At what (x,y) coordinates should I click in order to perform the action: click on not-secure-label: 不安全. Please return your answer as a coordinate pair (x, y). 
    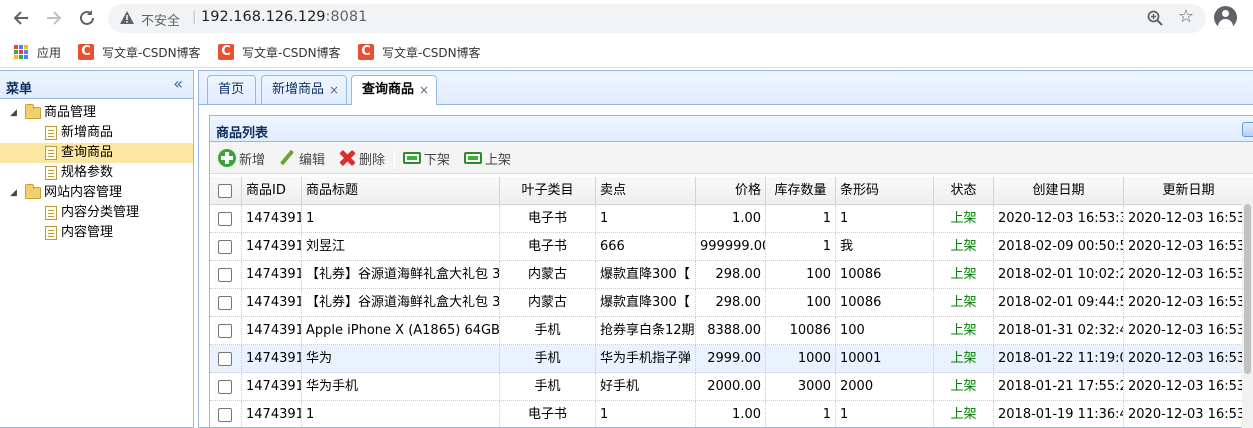
    Looking at the image, I should click on (160, 19).